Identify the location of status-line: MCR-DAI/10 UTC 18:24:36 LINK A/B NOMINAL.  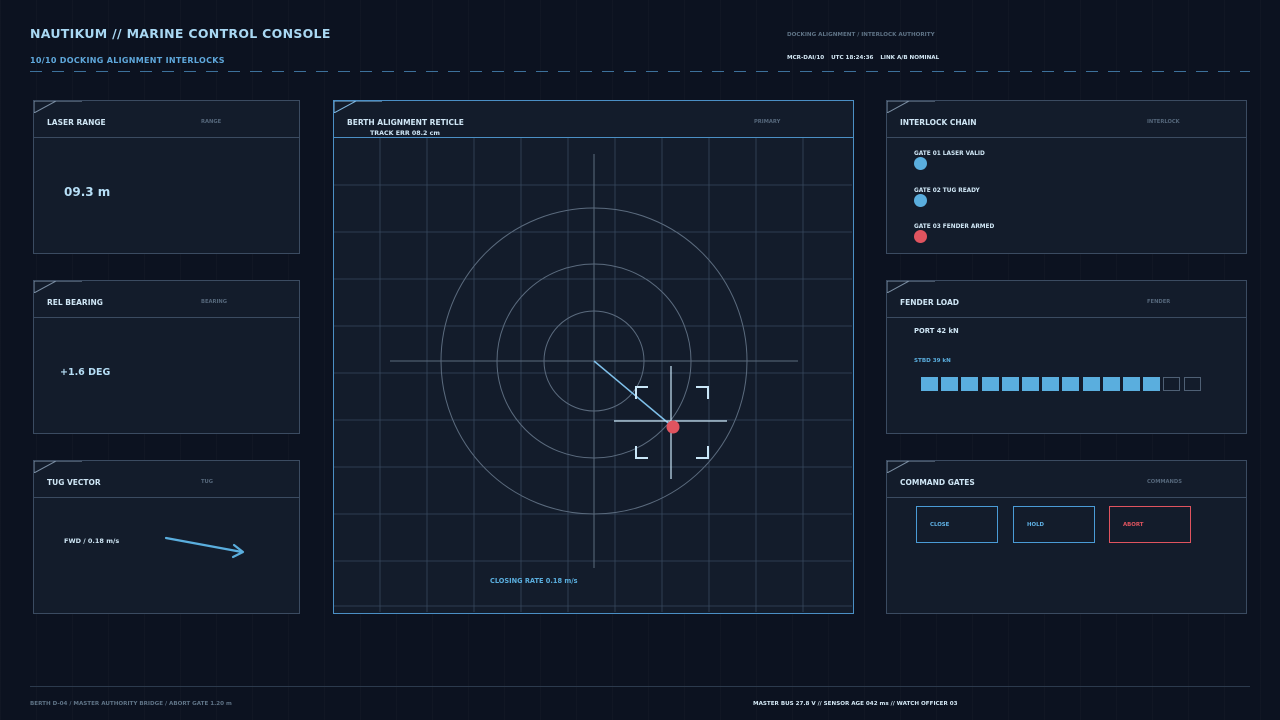
(865, 58).